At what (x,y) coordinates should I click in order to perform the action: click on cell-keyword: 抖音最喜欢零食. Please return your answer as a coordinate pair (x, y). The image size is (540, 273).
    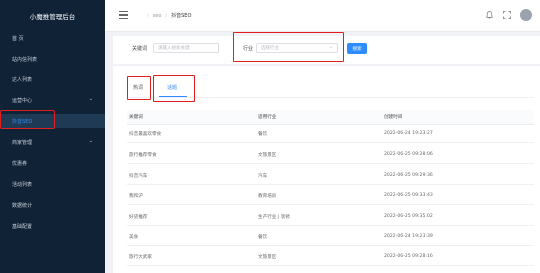
    Looking at the image, I should click on (145, 134).